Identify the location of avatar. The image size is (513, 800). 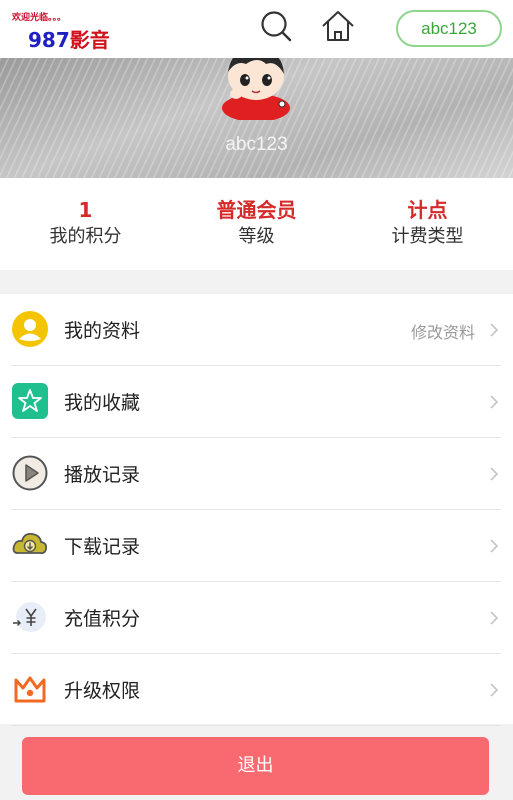
(256, 90).